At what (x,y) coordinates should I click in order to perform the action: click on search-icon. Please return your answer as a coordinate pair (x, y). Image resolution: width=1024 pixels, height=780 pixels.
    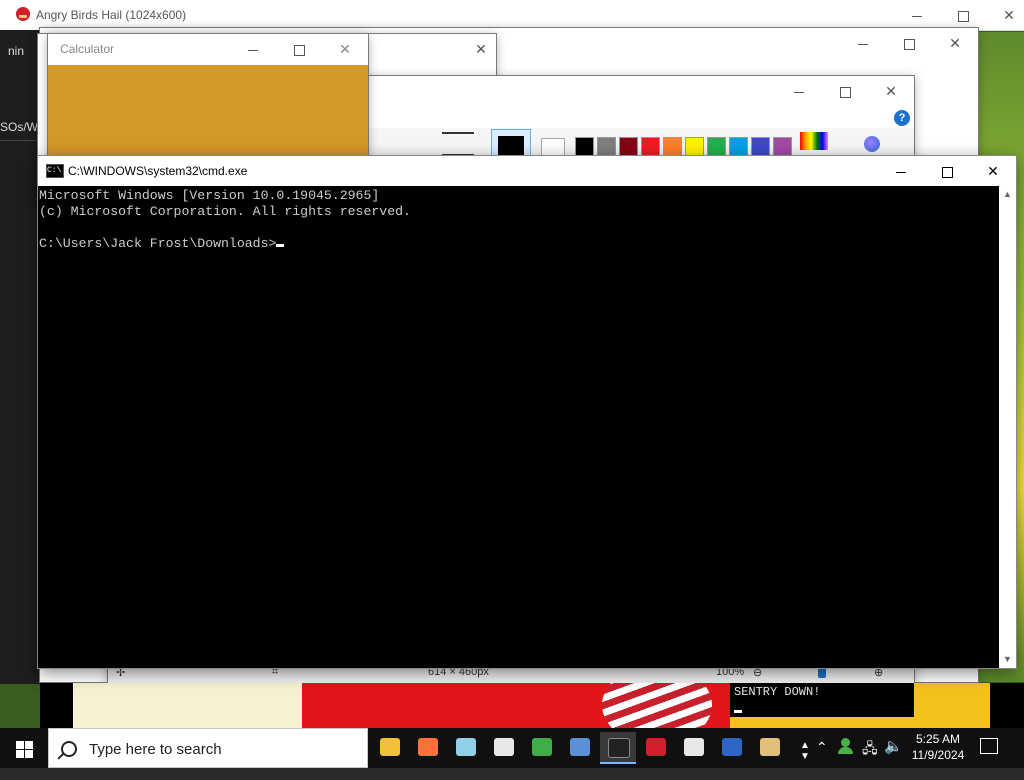
    Looking at the image, I should click on (69, 749).